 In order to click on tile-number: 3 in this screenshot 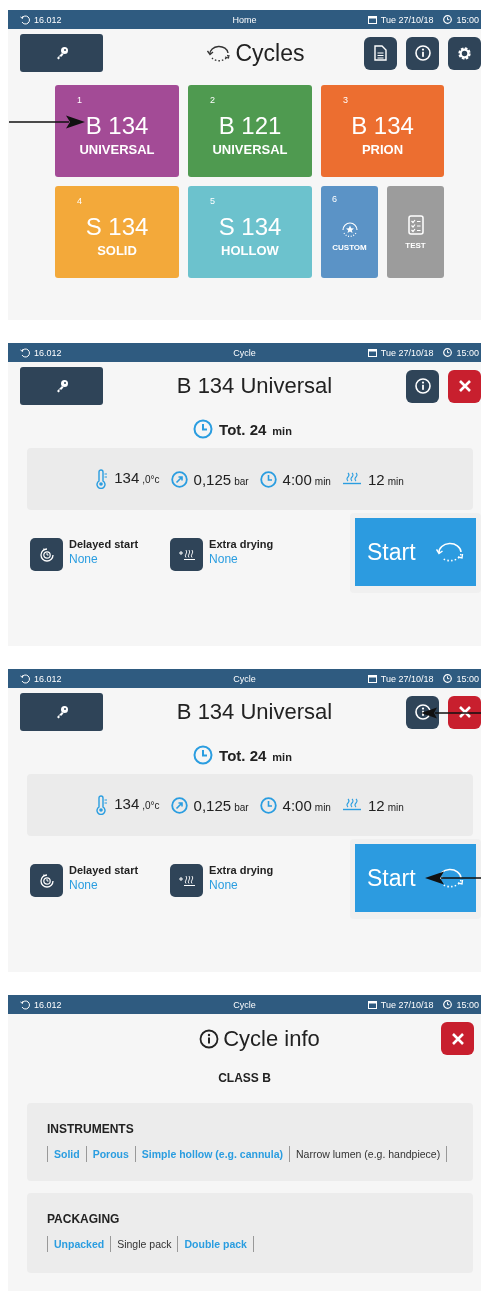, I will do `click(345, 100)`.